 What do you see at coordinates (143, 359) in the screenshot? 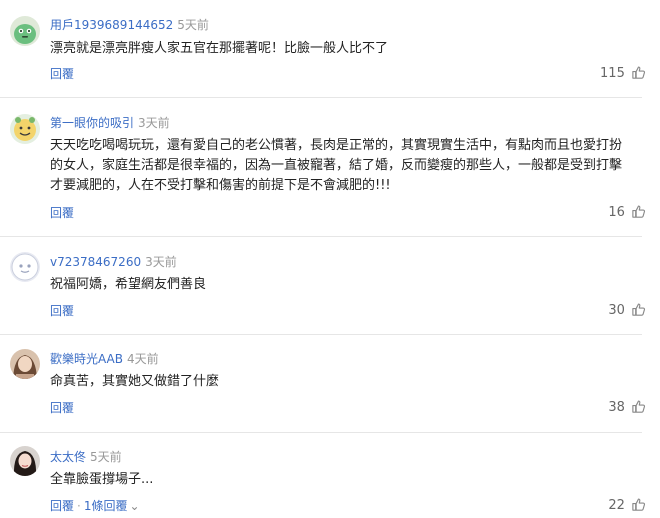
I see `timestamp: 4天前` at bounding box center [143, 359].